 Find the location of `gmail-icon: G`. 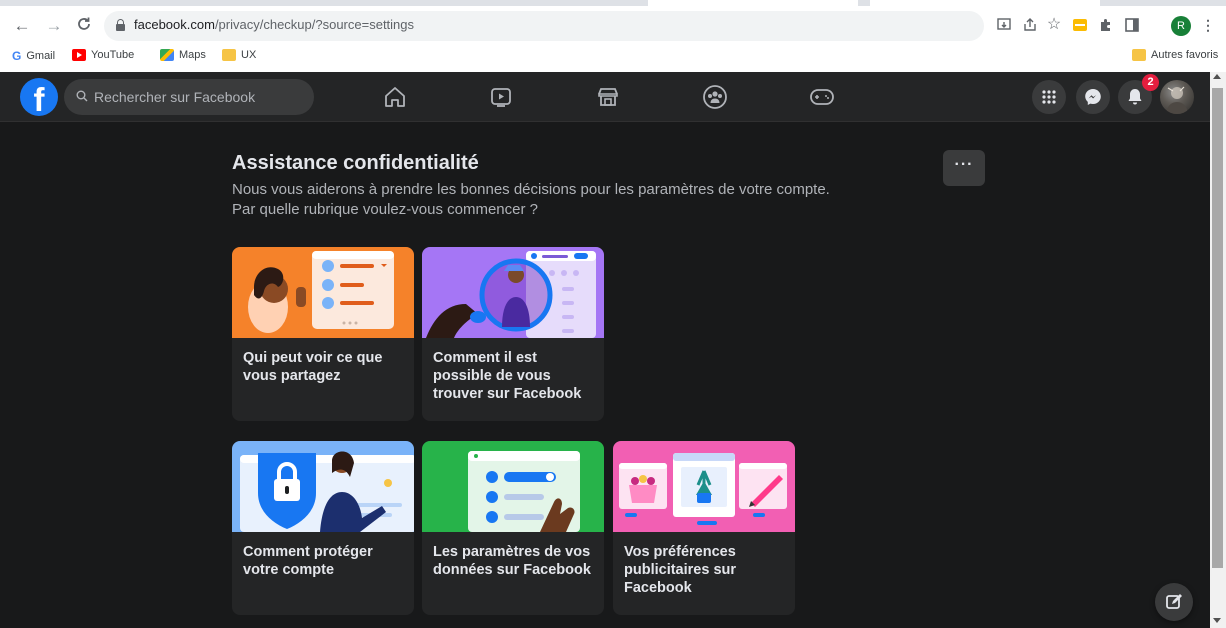

gmail-icon: G is located at coordinates (17, 56).